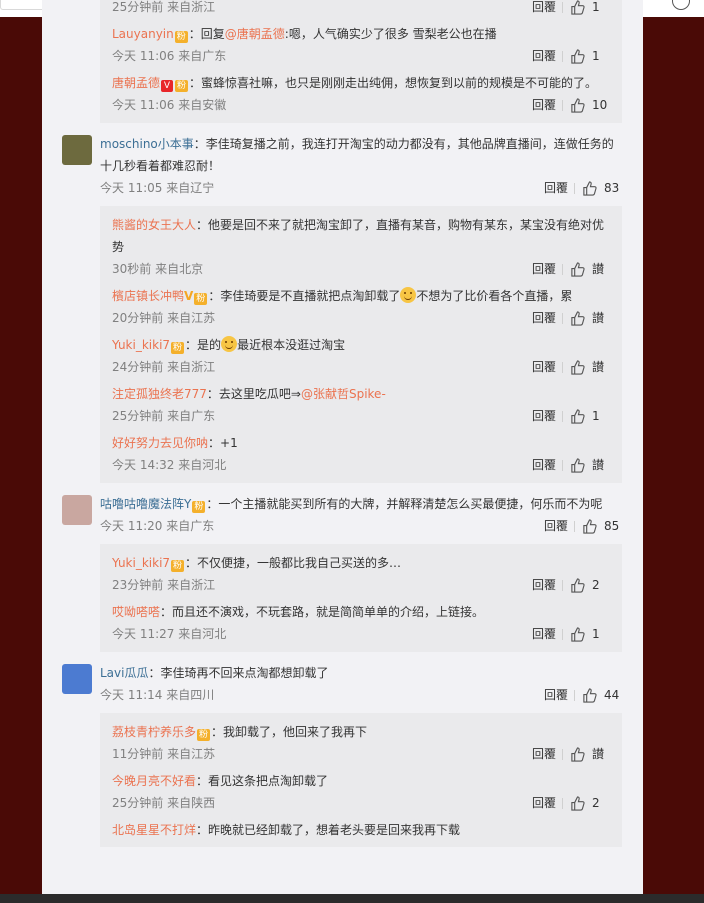 This screenshot has width=704, height=903. I want to click on taskbar, so click(352, 898).